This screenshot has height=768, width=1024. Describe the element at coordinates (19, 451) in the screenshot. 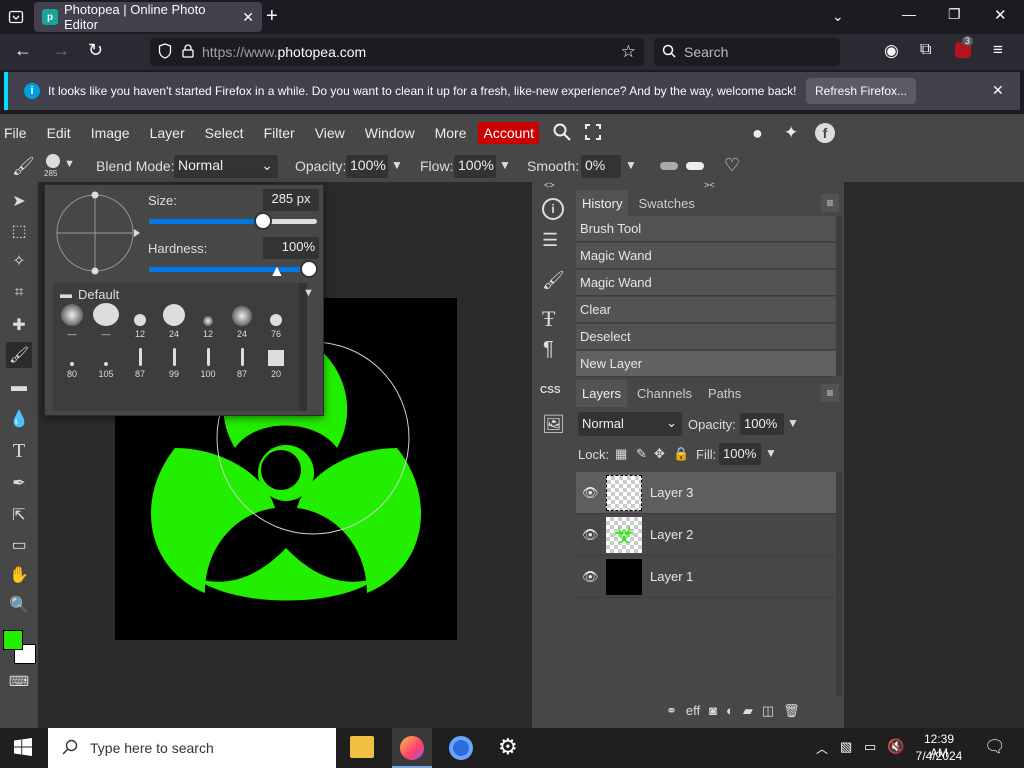

I see `type-tool-icon: T` at that location.